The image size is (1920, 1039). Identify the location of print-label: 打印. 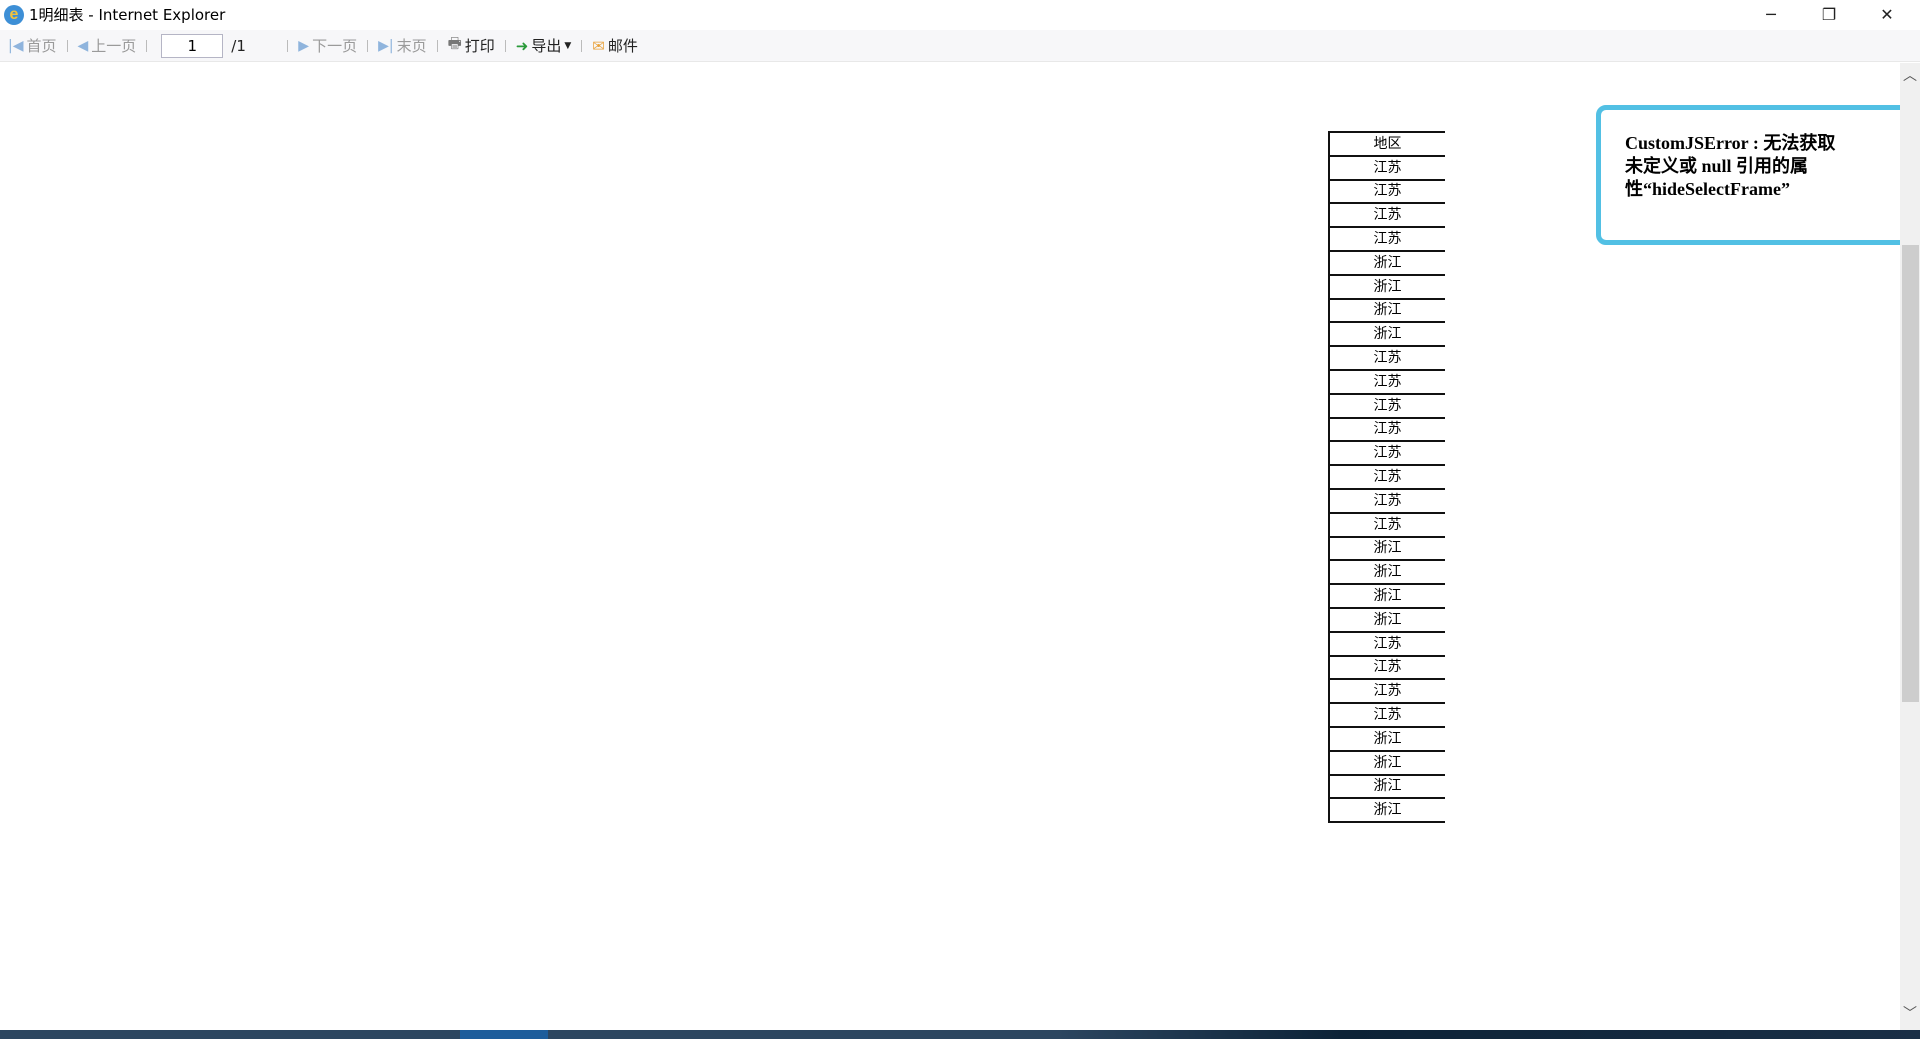
(479, 46).